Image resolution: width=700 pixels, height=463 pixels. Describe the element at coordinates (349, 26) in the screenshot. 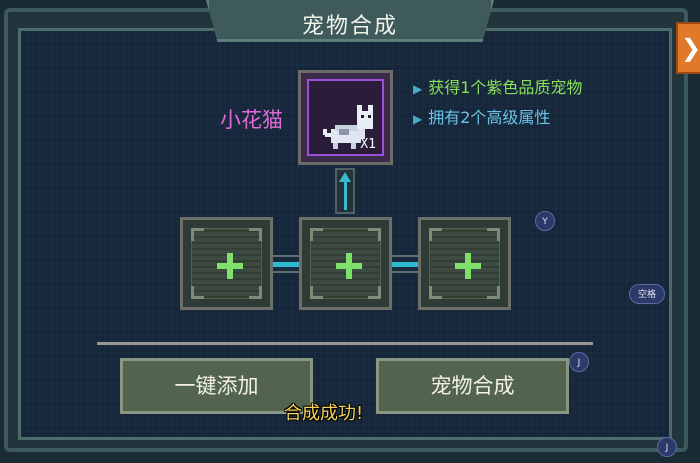

I see `window-title: 宠物合成` at that location.